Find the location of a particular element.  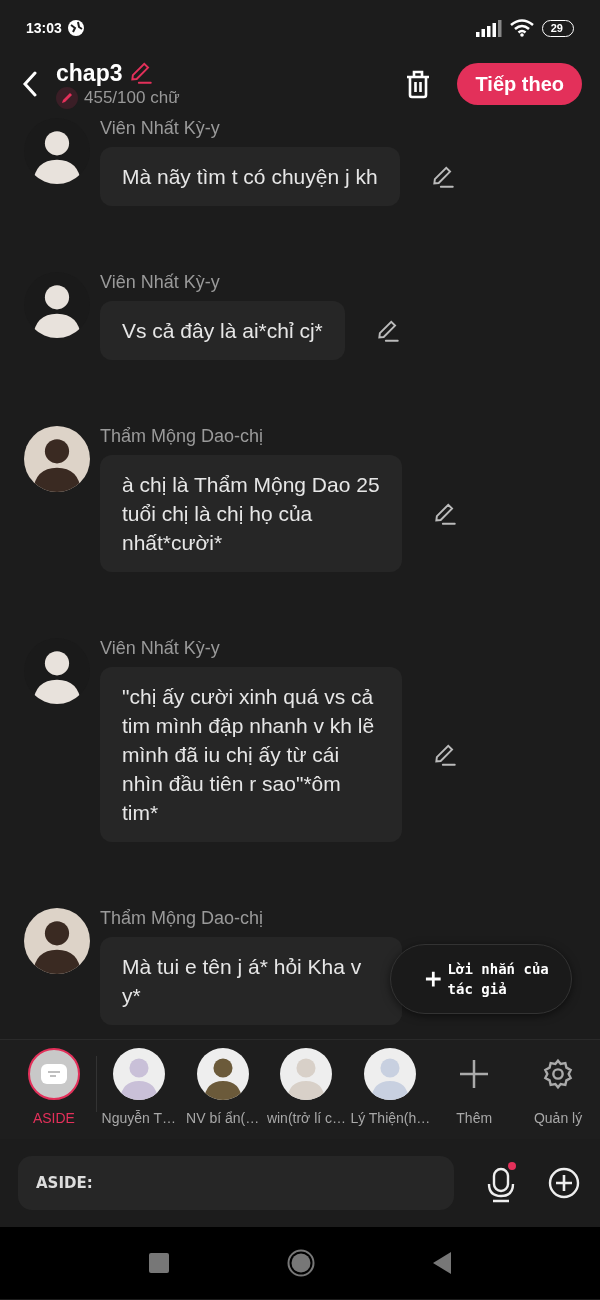

wifi-icon is located at coordinates (521, 28).